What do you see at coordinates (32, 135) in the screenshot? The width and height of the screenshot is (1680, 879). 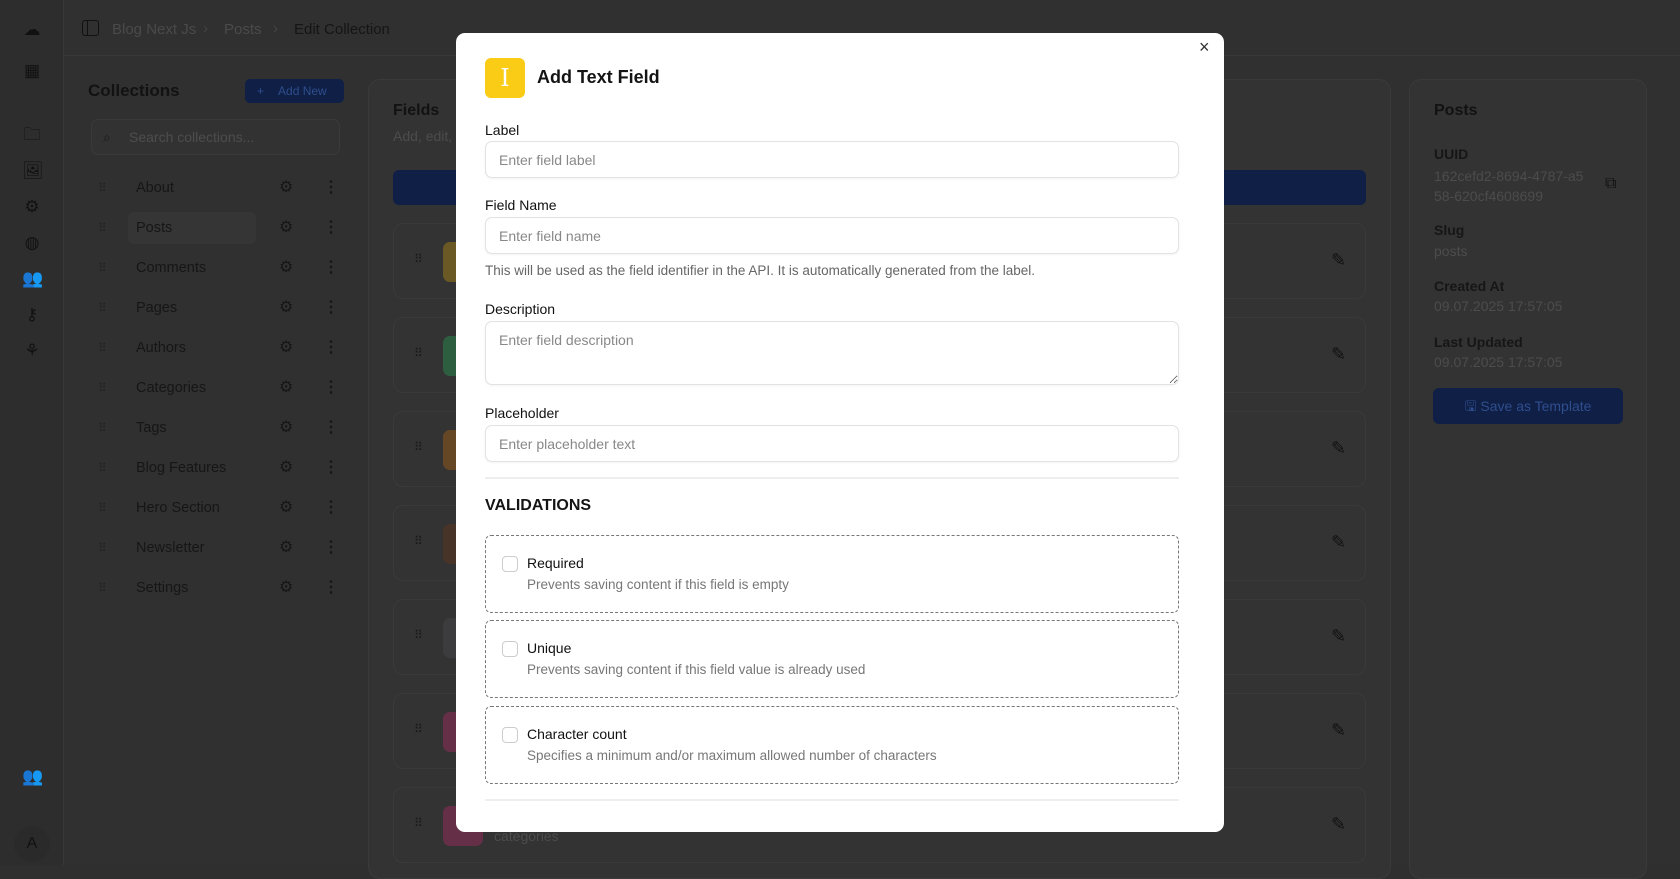 I see `folder-icon: 🗀` at bounding box center [32, 135].